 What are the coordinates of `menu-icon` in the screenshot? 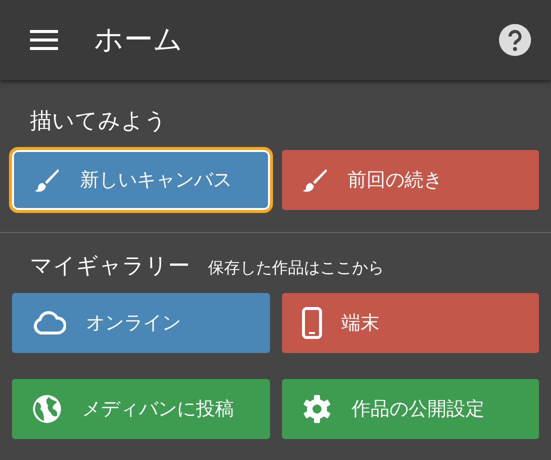 It's located at (44, 40).